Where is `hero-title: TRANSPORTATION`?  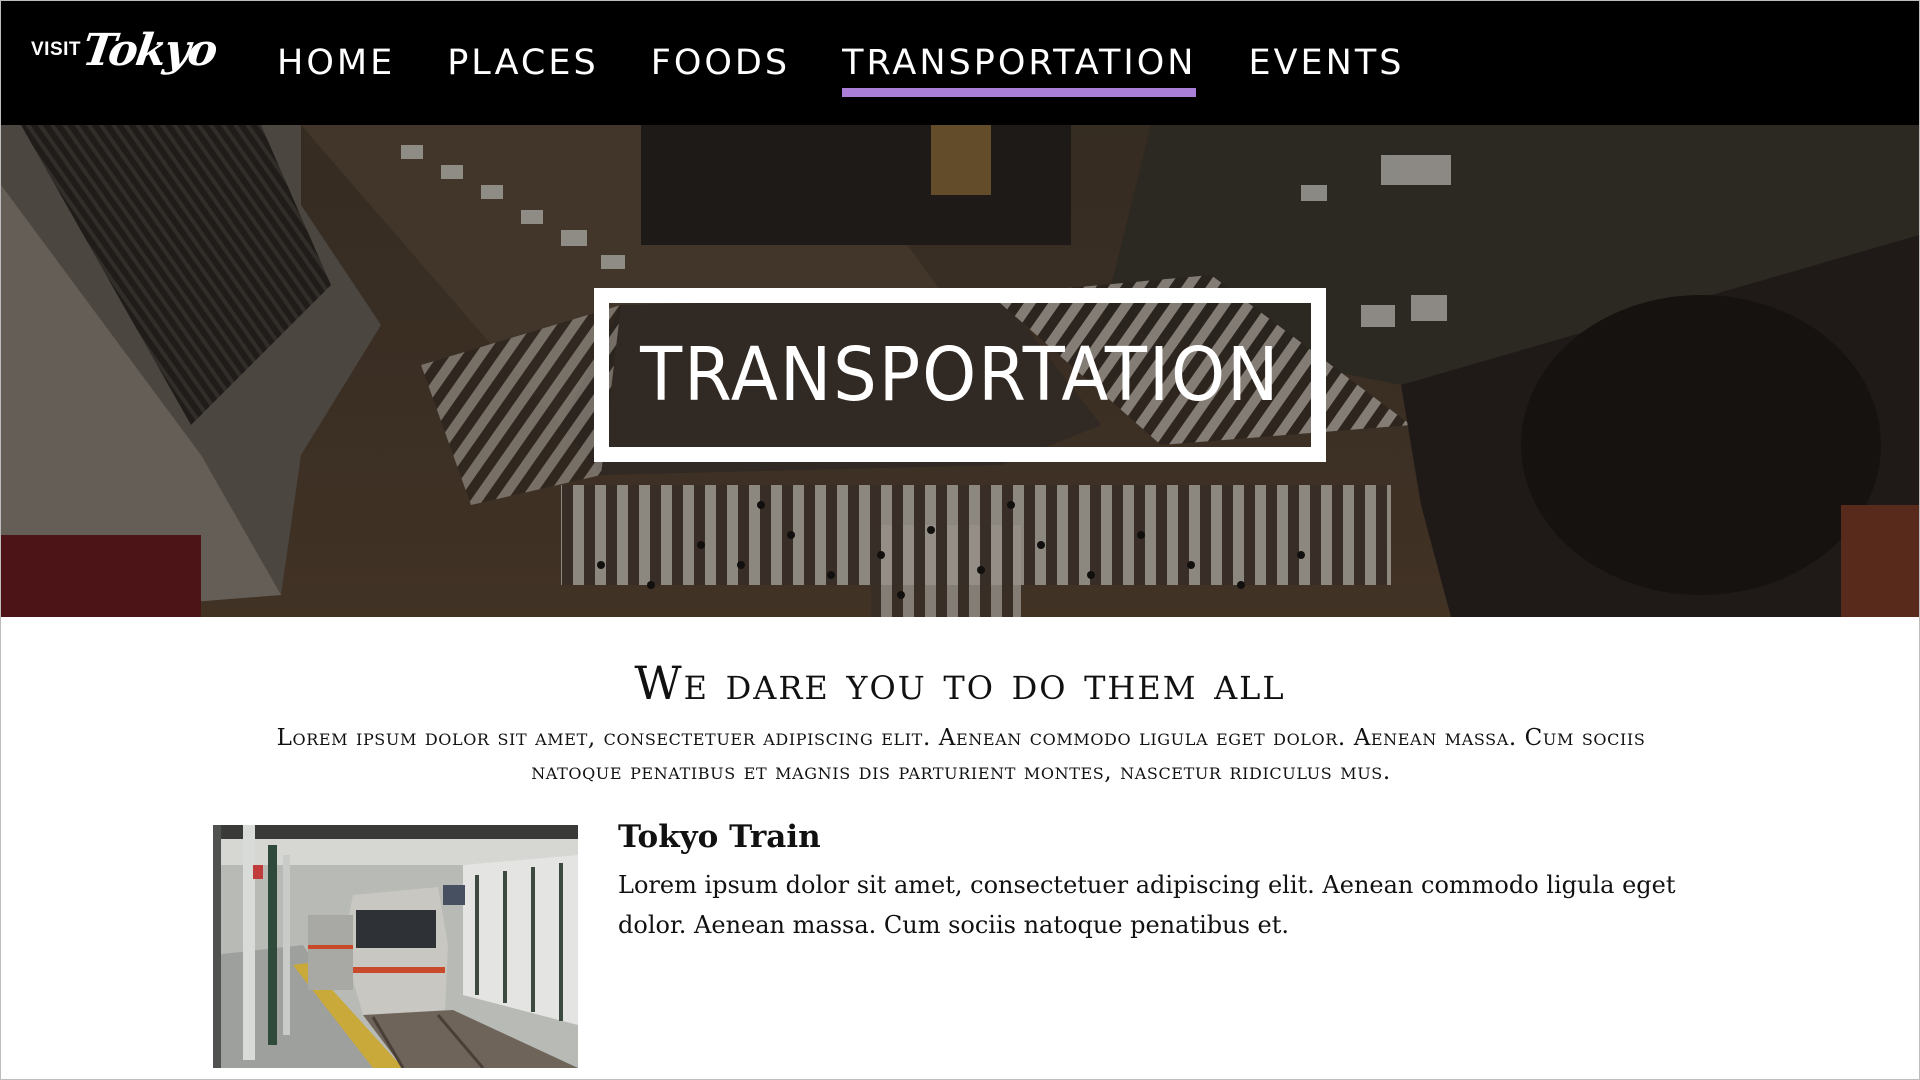 hero-title: TRANSPORTATION is located at coordinates (960, 375).